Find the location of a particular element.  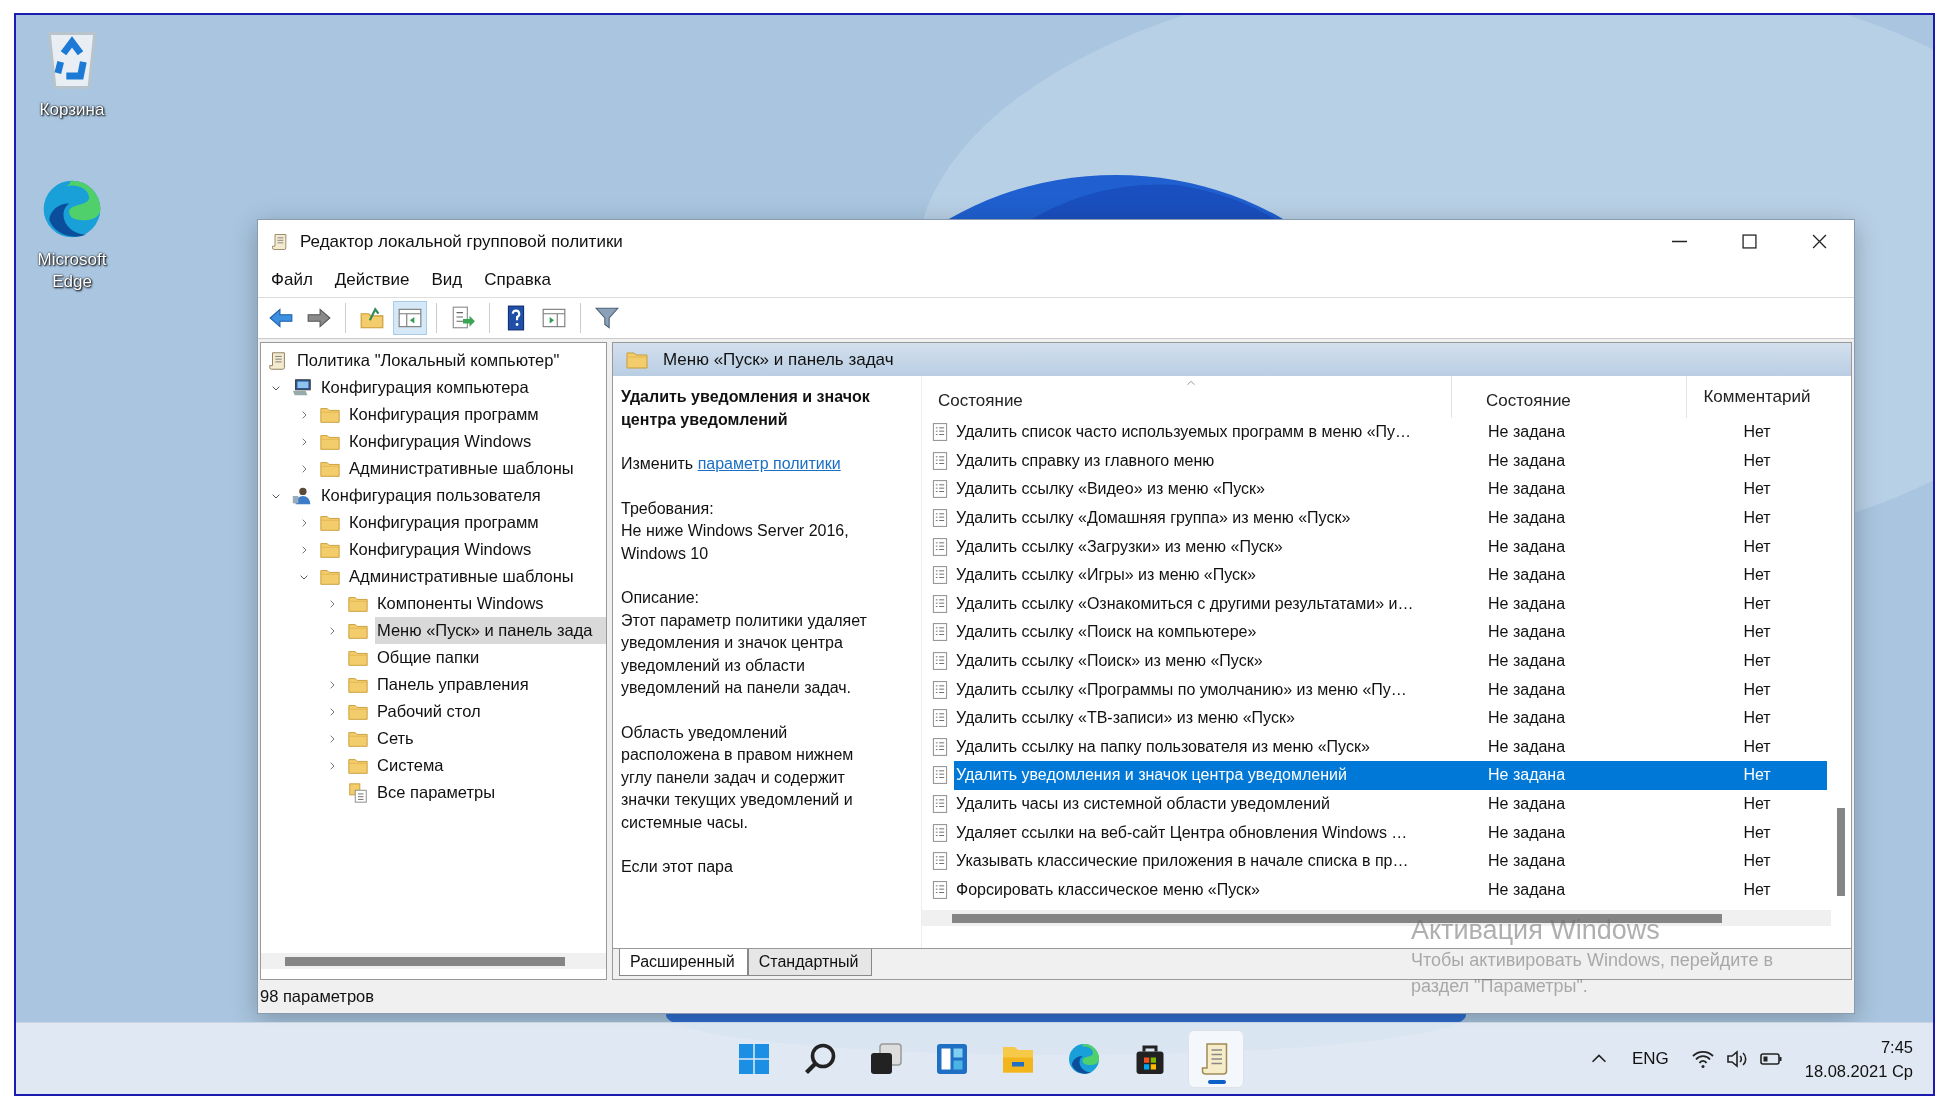

menu-item: Справка is located at coordinates (517, 280).